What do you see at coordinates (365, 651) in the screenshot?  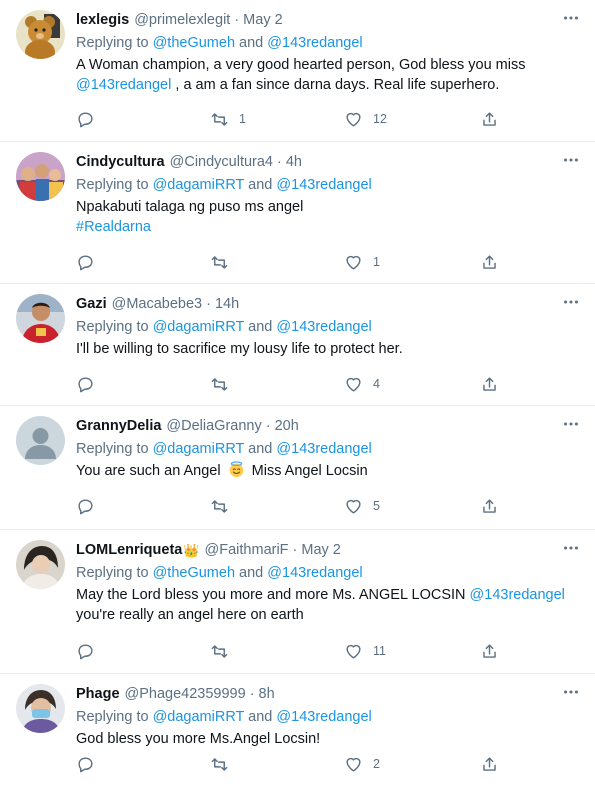 I see `like-button: 11` at bounding box center [365, 651].